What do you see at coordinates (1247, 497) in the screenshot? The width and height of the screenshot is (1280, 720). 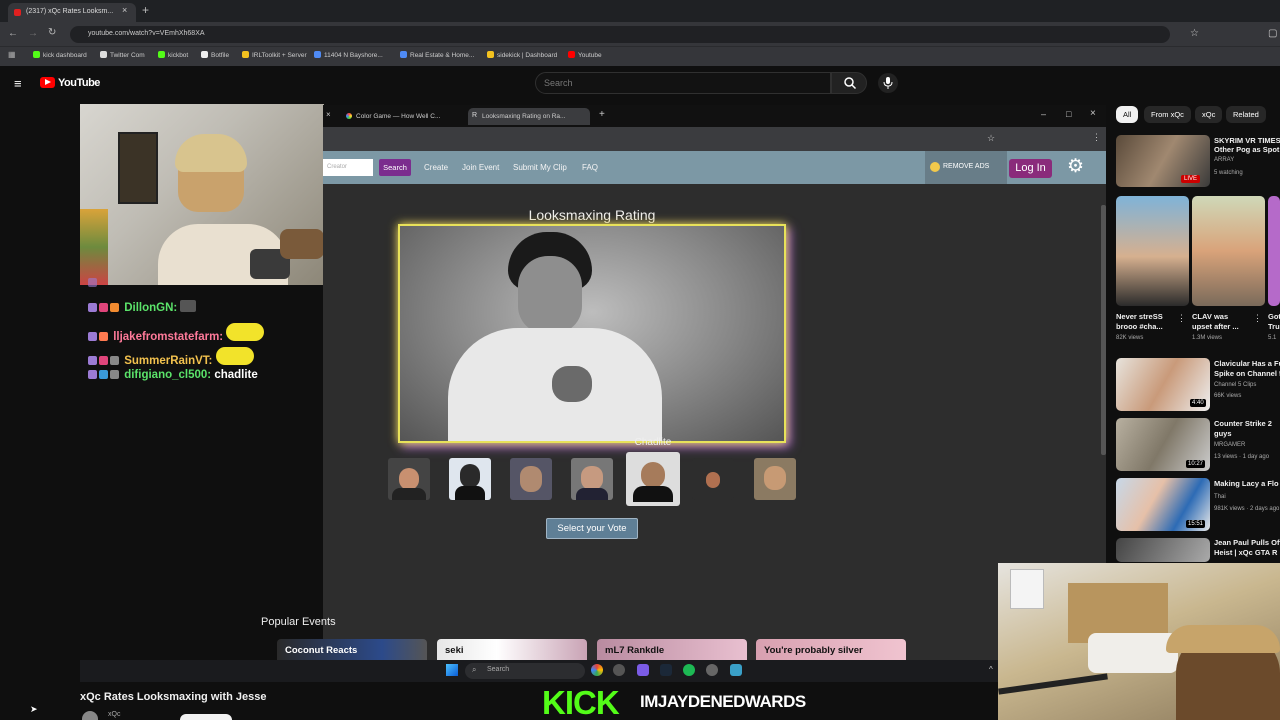 I see `related-channel: Thai` at bounding box center [1247, 497].